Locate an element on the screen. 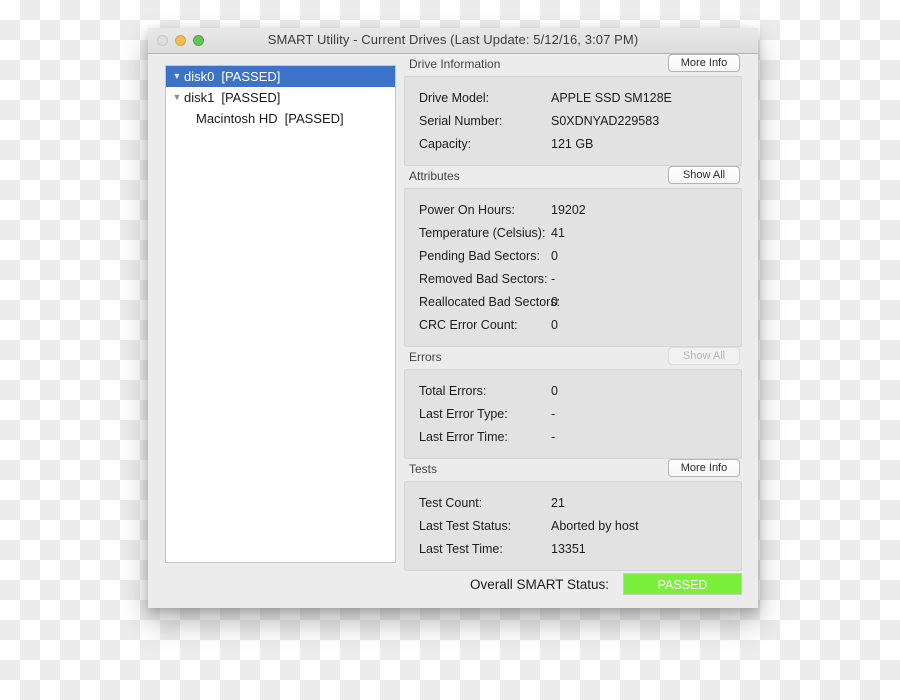 Image resolution: width=900 pixels, height=700 pixels. detail-row: Last Test Time: 13351 is located at coordinates (573, 548).